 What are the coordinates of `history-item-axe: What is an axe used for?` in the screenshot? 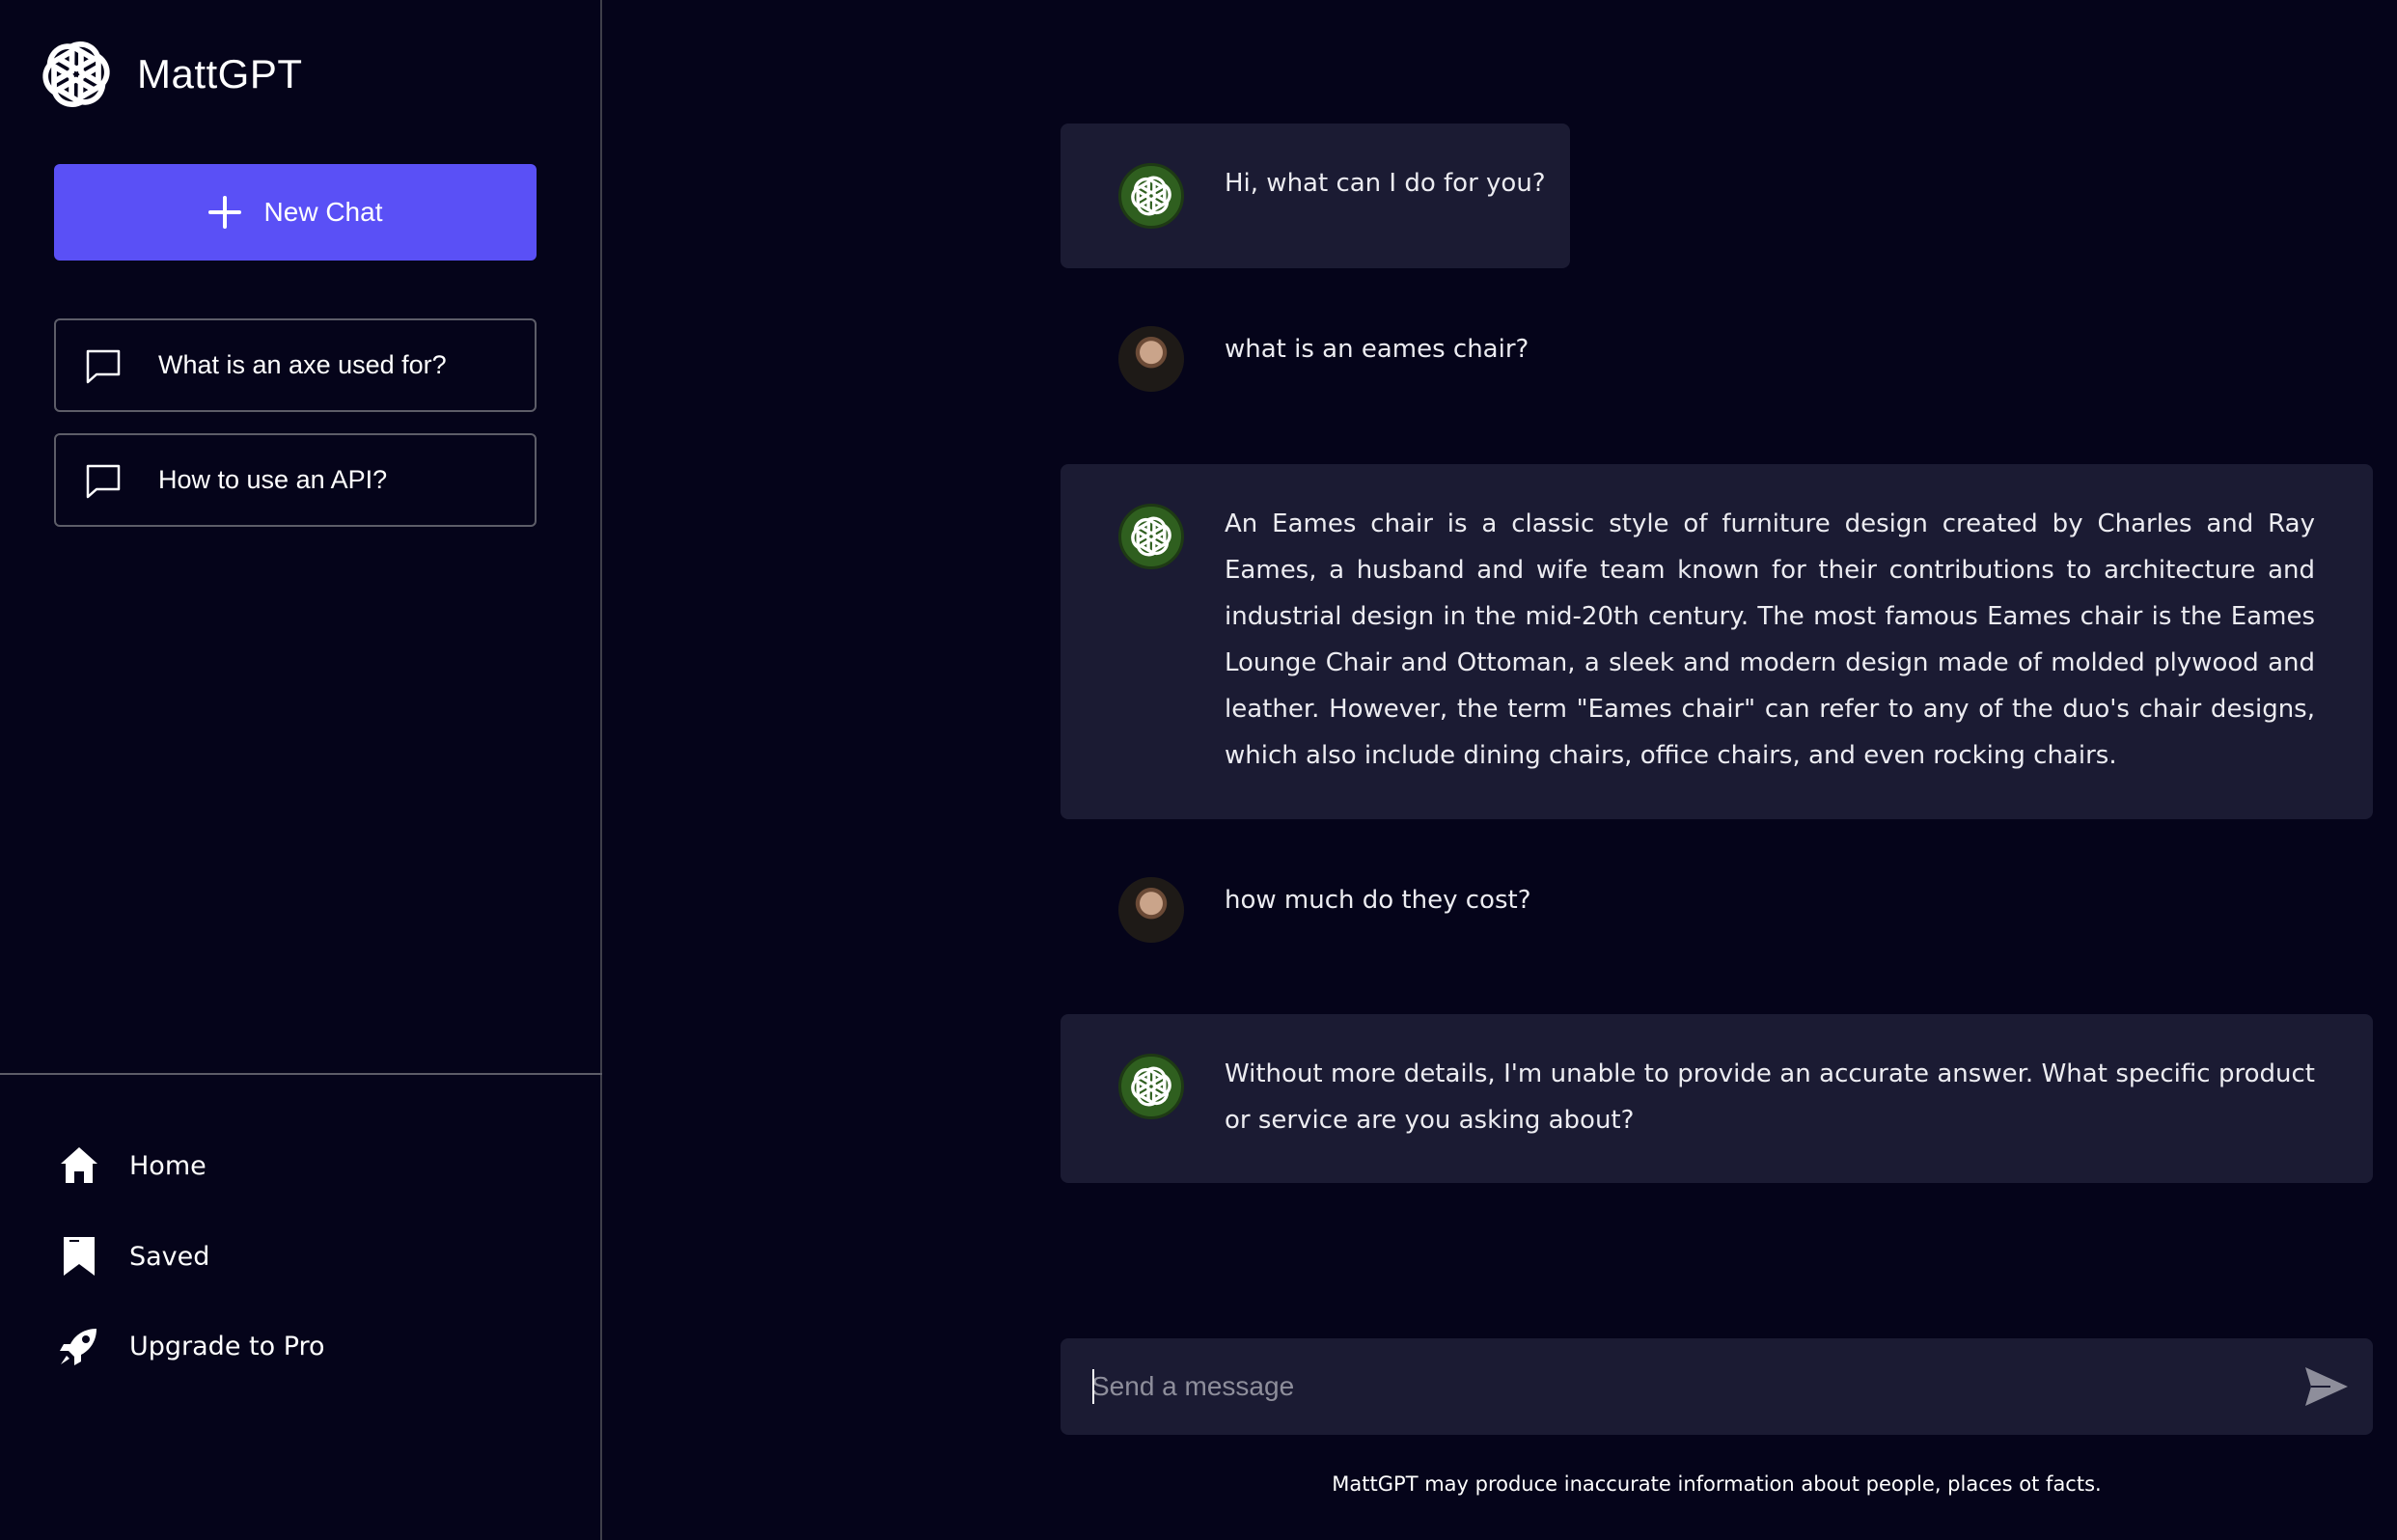 It's located at (295, 365).